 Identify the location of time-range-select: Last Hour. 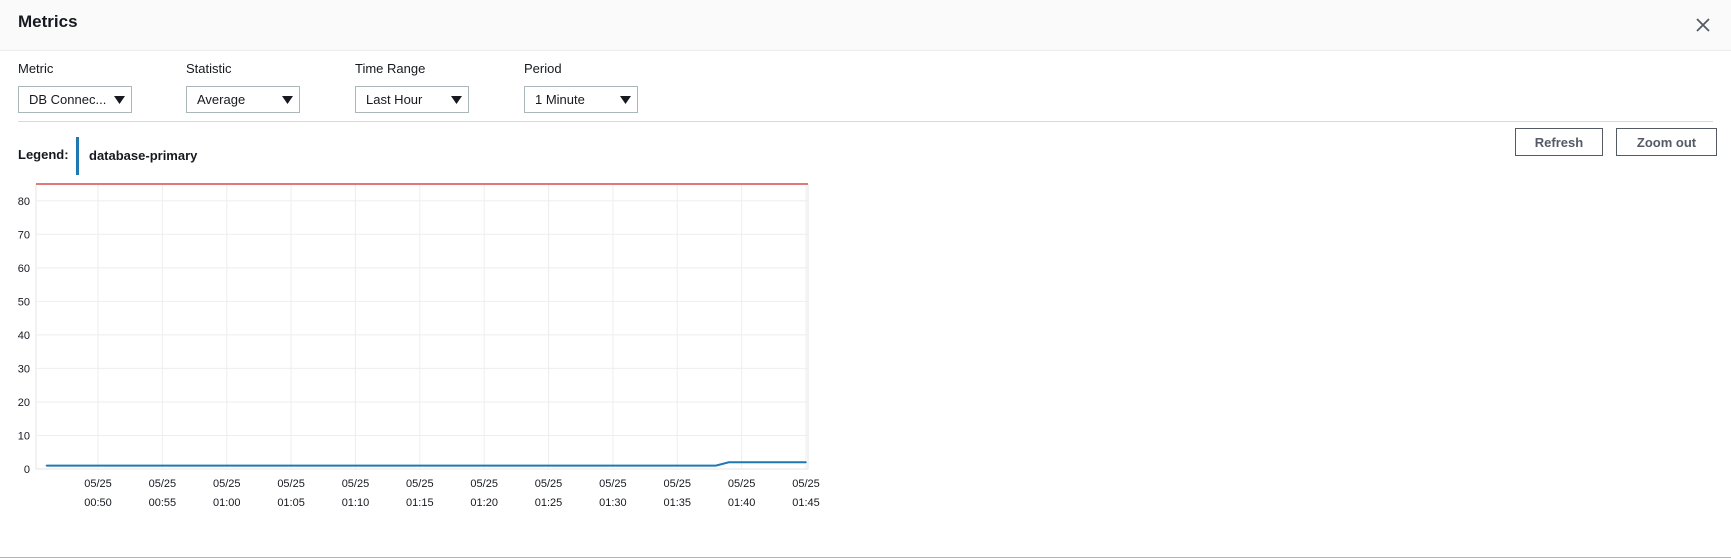
(412, 99).